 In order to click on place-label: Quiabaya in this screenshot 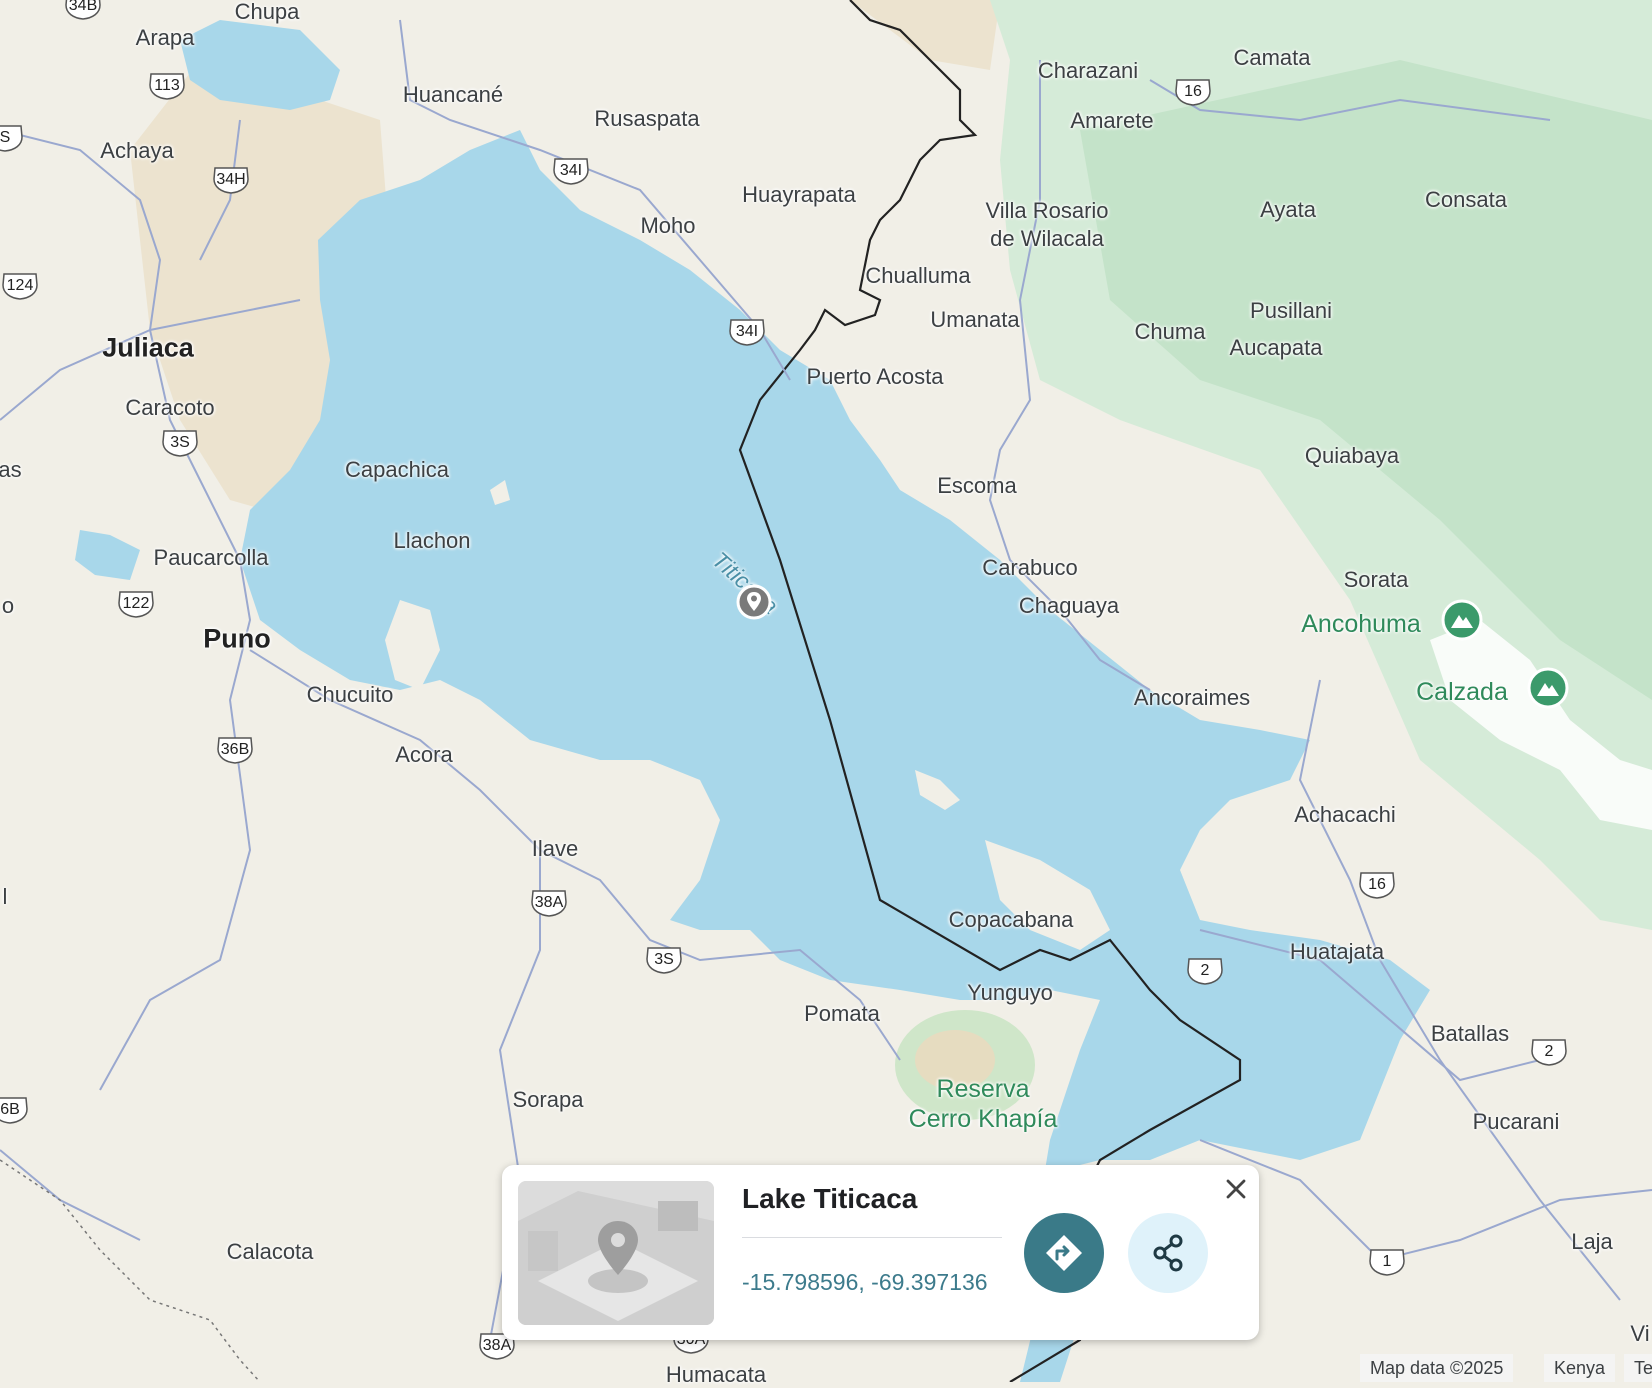, I will do `click(1352, 456)`.